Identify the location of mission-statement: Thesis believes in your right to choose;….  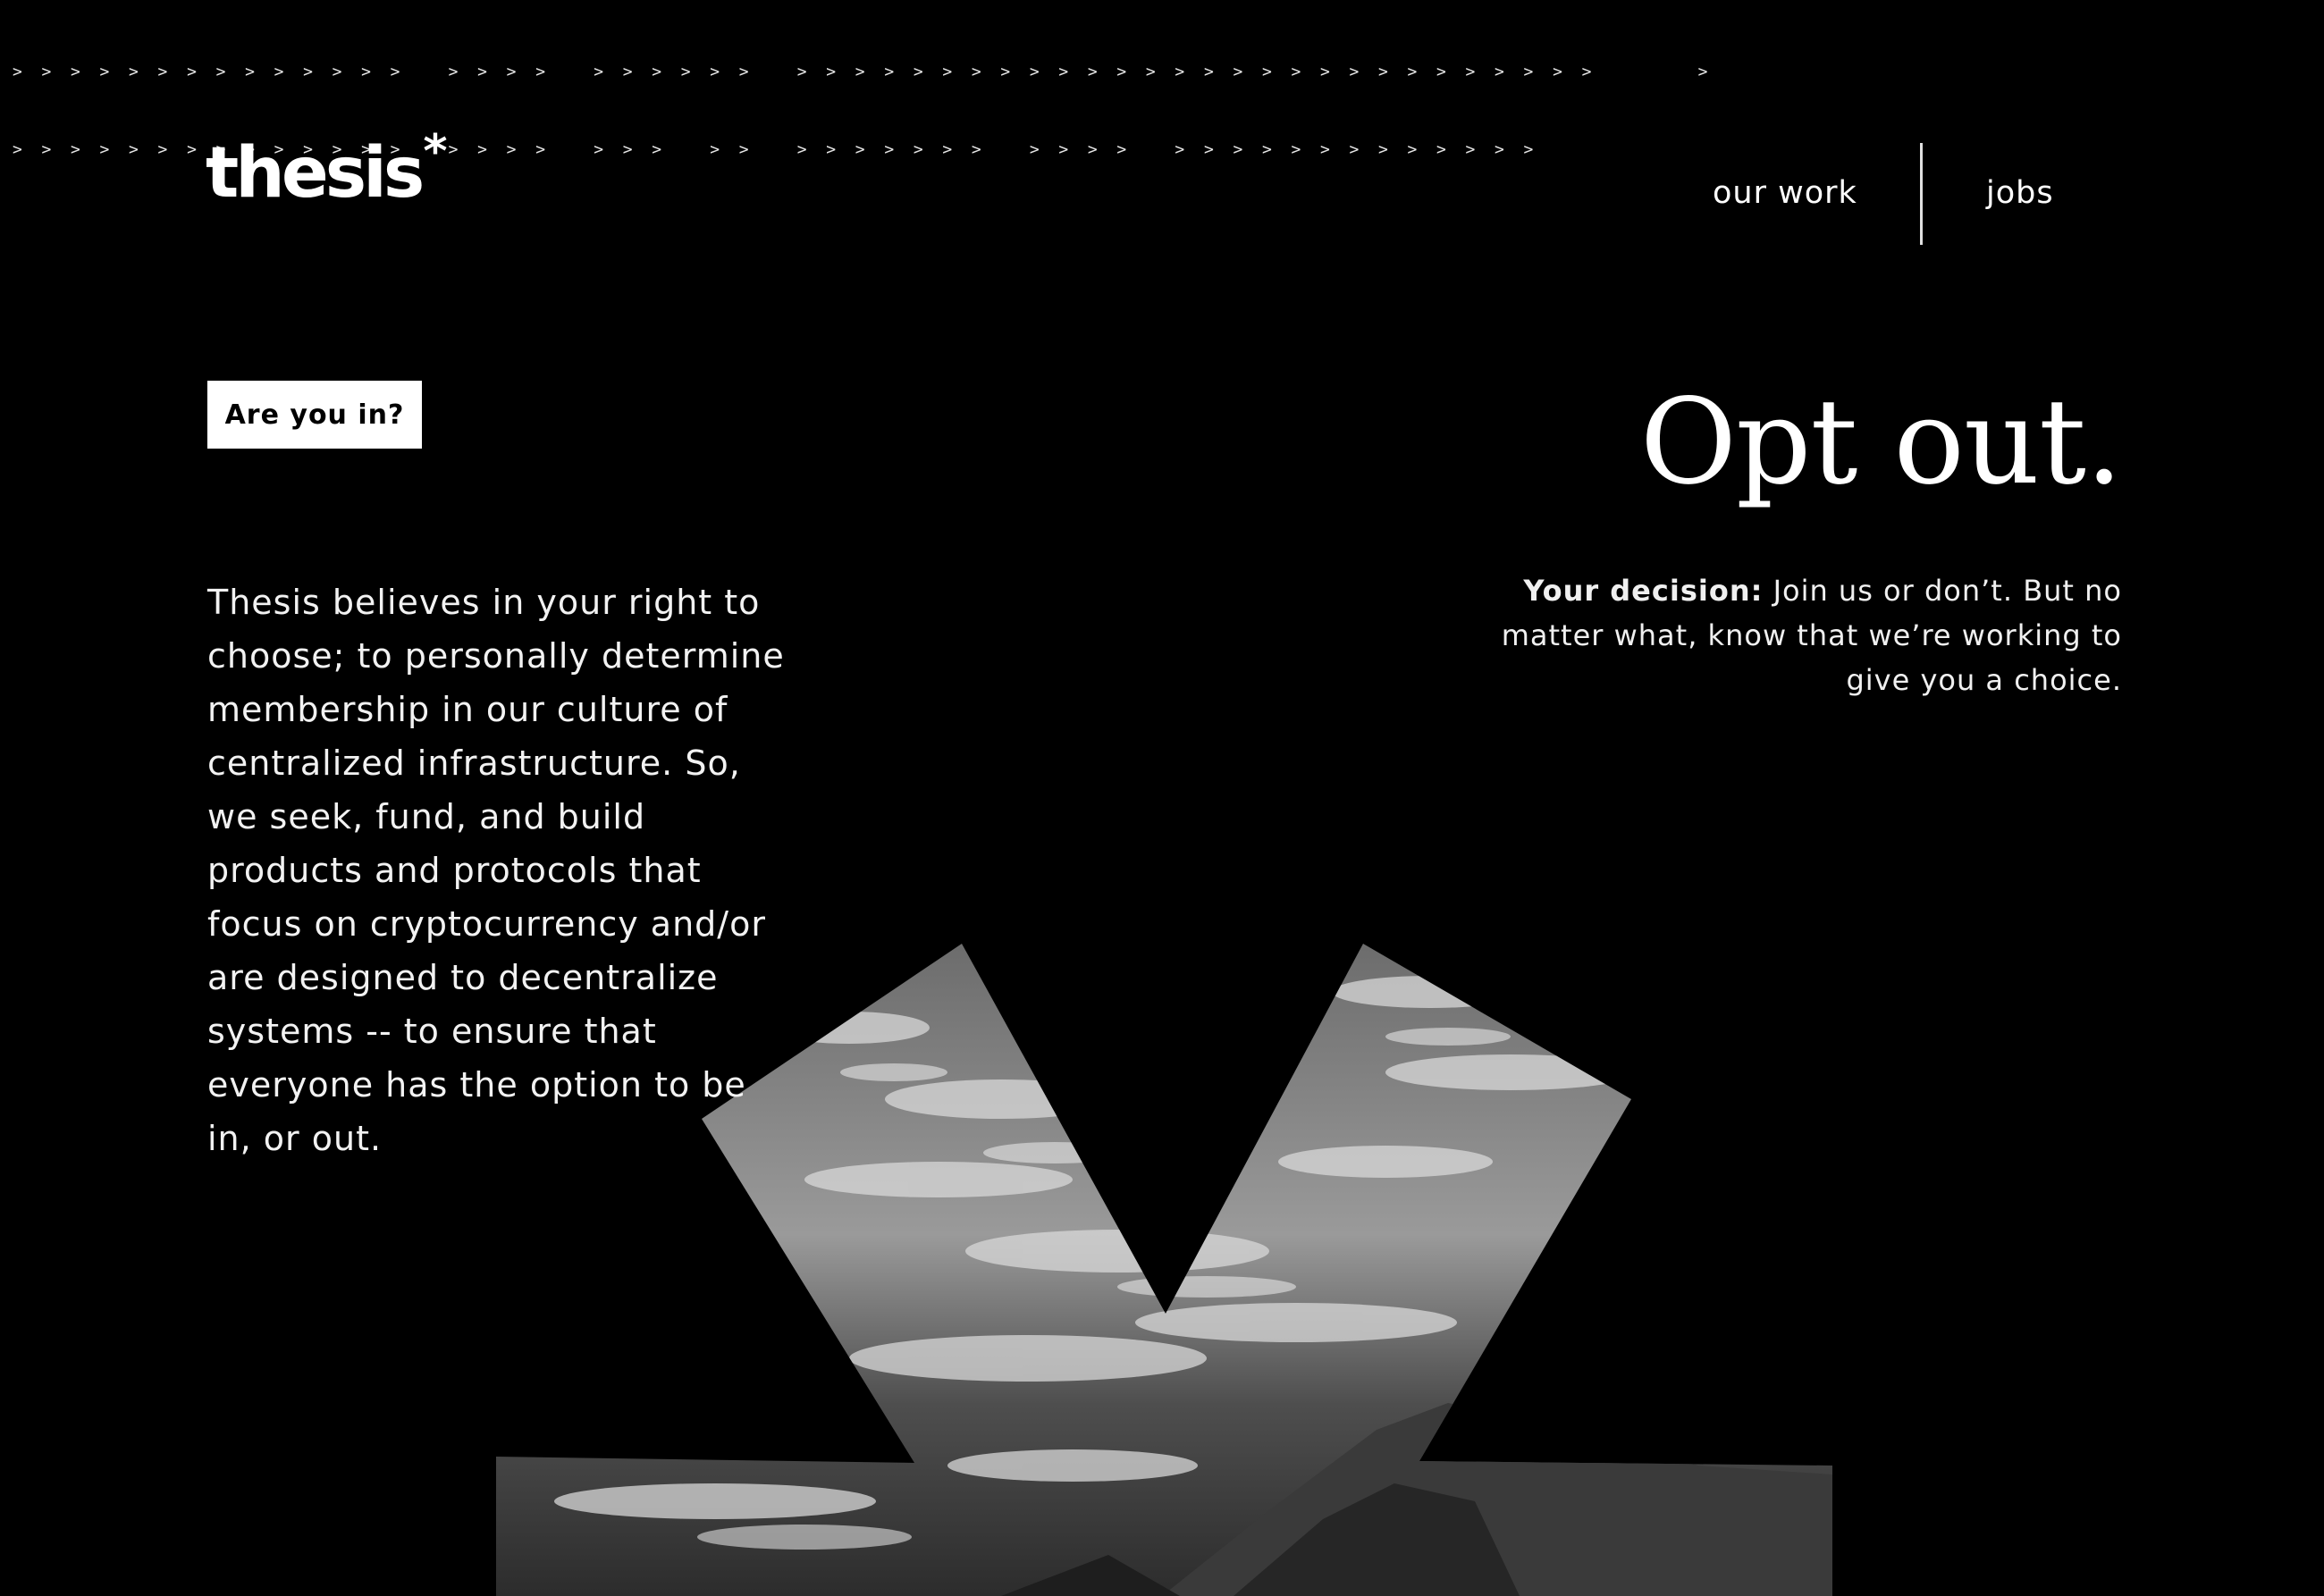
(496, 870).